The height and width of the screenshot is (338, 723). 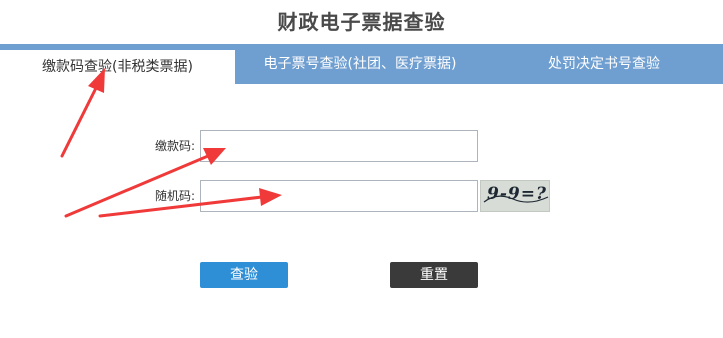 I want to click on query-button: 查验, so click(x=244, y=275).